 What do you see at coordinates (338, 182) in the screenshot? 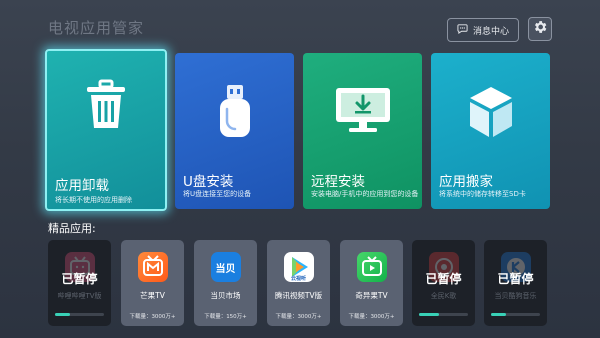
I see `tile-label: 远程安装` at bounding box center [338, 182].